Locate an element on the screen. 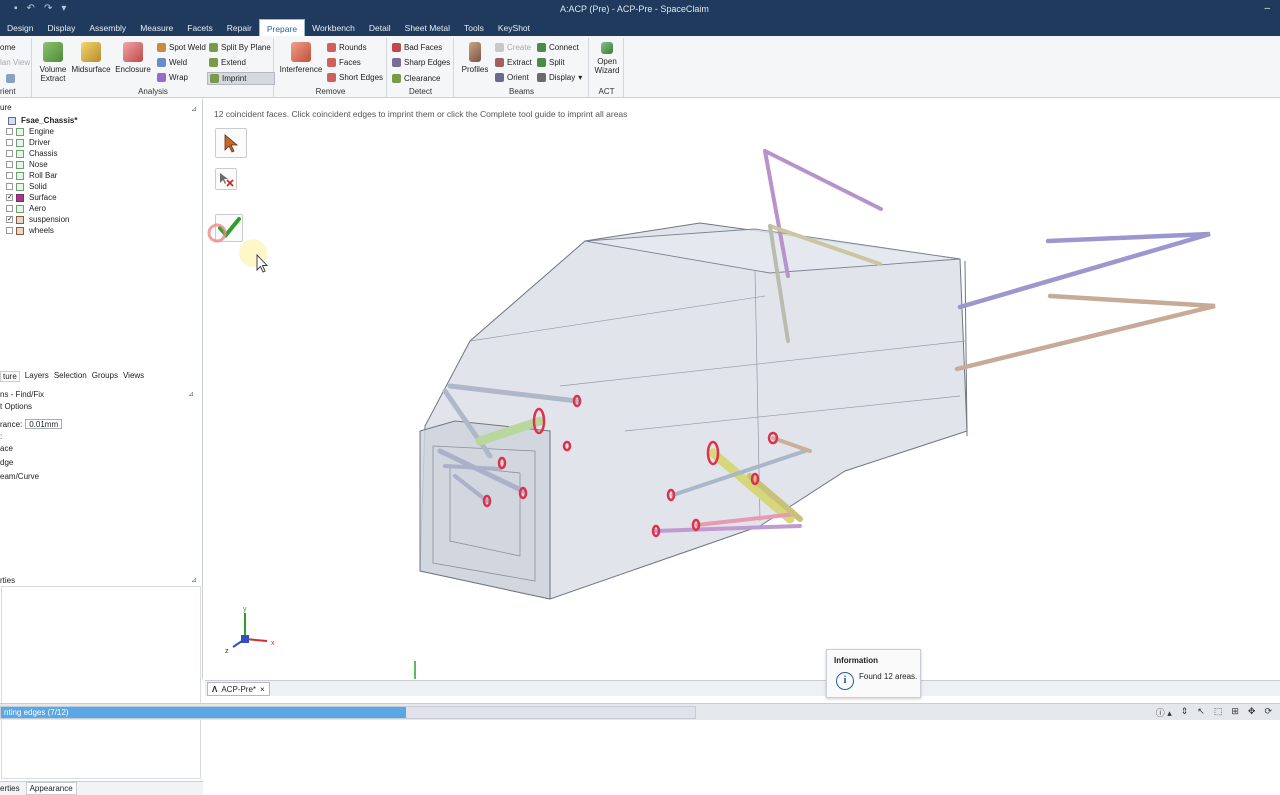 This screenshot has height=795, width=1280. tab-design: Design is located at coordinates (20, 28).